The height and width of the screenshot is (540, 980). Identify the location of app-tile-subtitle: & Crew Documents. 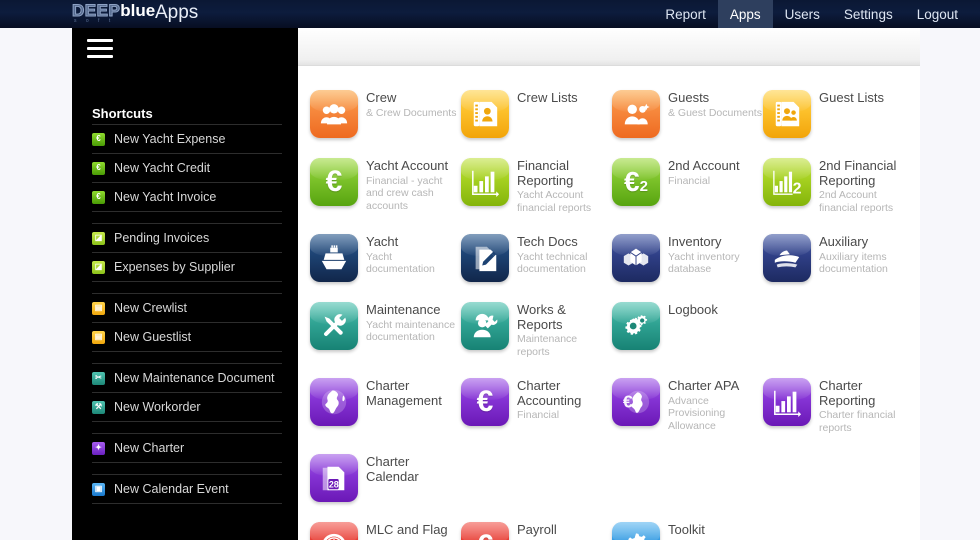
(411, 112).